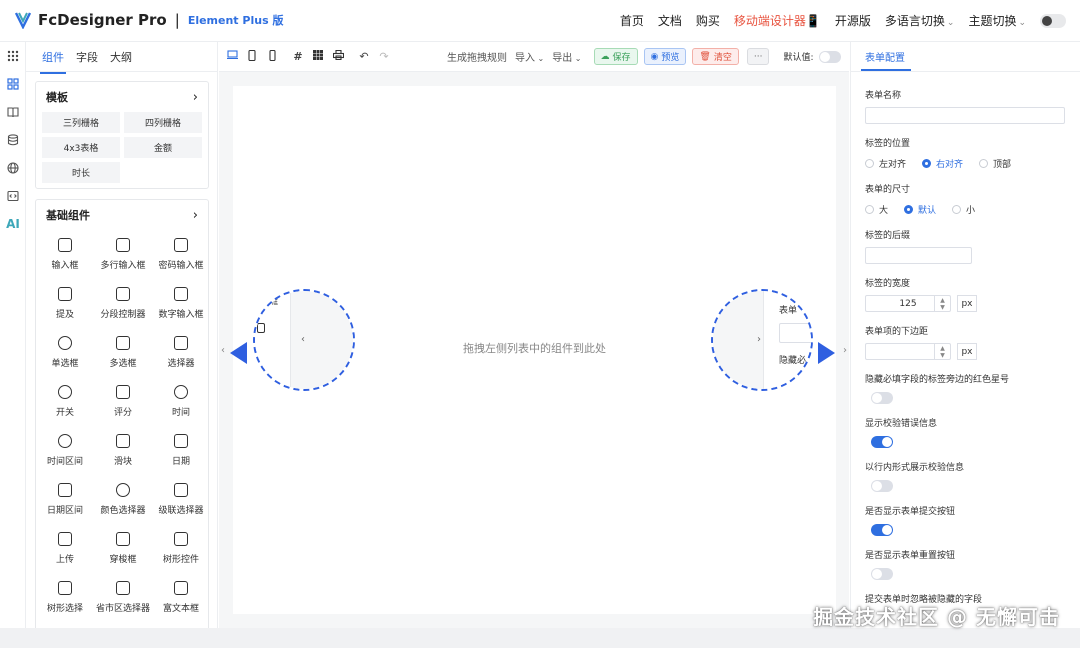 The image size is (1080, 648). Describe the element at coordinates (338, 56) in the screenshot. I see `print-icon` at that location.